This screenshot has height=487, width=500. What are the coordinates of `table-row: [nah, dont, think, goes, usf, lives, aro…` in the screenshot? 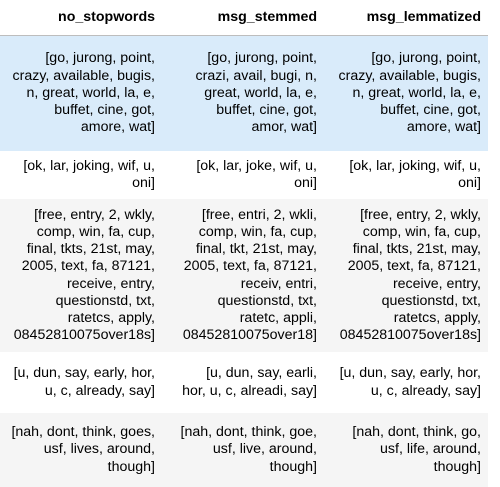 It's located at (244, 450).